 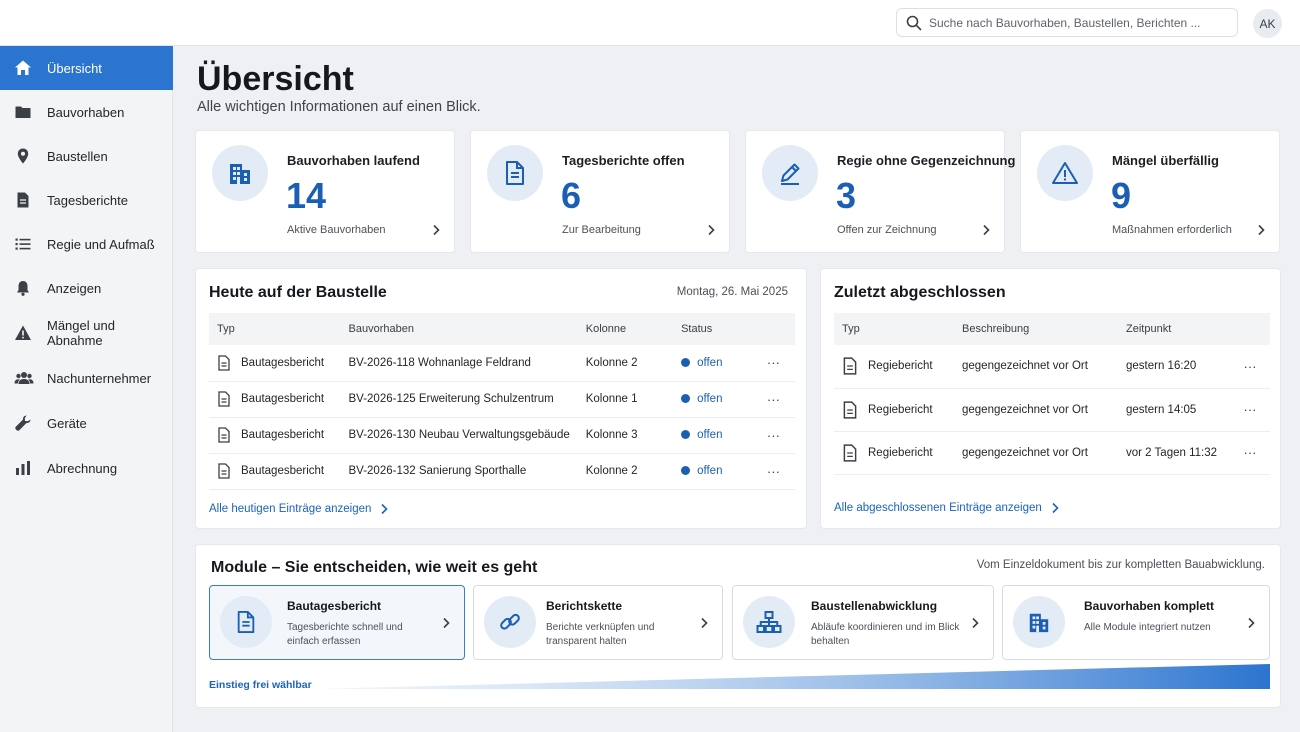 I want to click on warning-icon, so click(x=1065, y=173).